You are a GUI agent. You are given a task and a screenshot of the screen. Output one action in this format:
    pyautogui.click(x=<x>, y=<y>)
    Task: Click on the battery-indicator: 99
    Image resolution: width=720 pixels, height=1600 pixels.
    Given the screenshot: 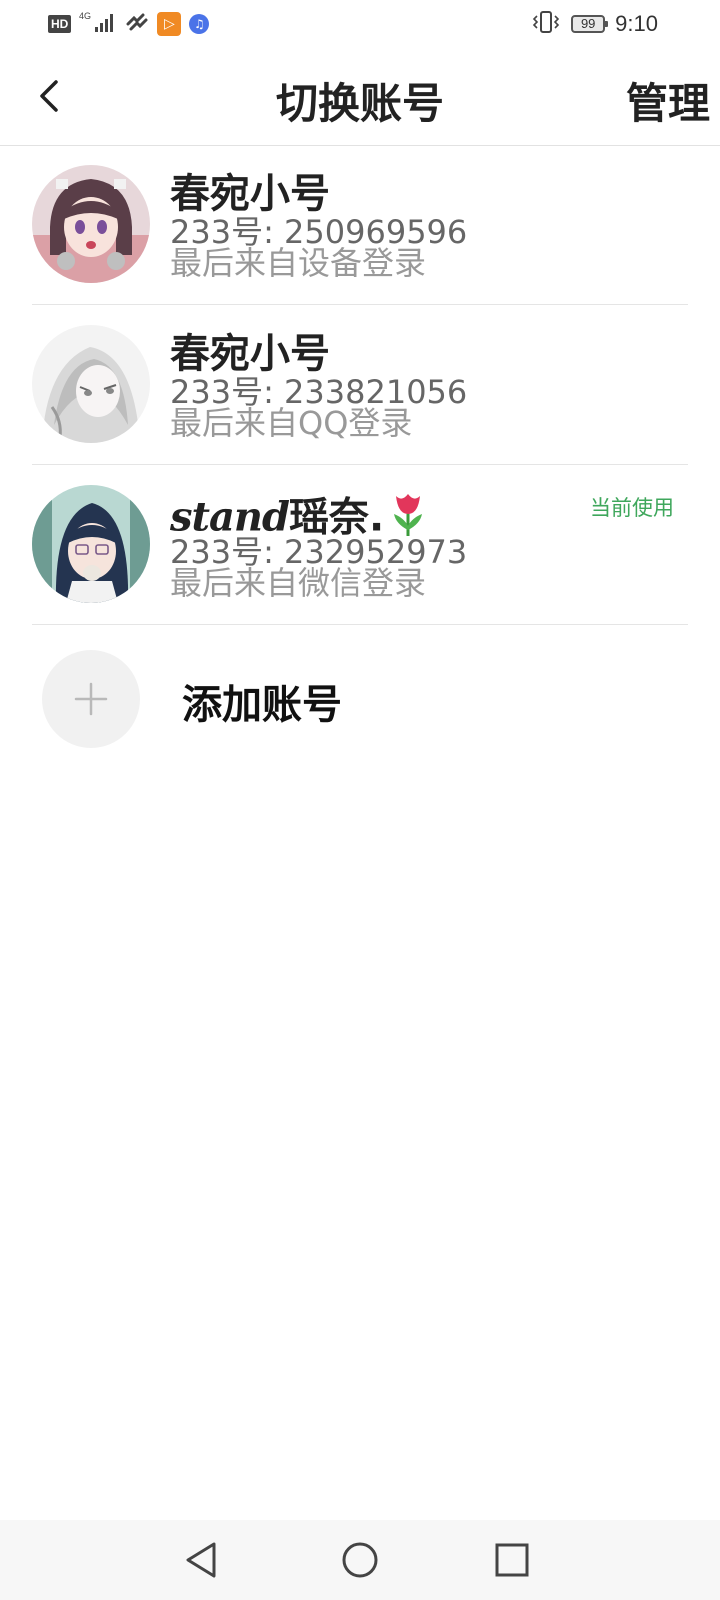 What is the action you would take?
    pyautogui.click(x=590, y=24)
    